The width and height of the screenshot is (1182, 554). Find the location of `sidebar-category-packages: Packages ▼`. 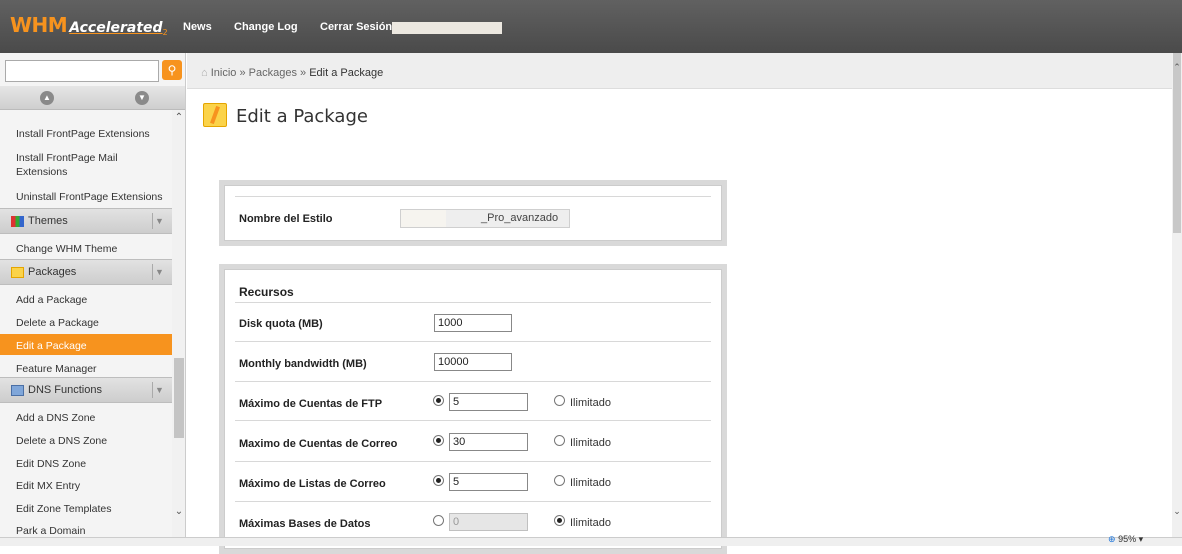

sidebar-category-packages: Packages ▼ is located at coordinates (86, 272).